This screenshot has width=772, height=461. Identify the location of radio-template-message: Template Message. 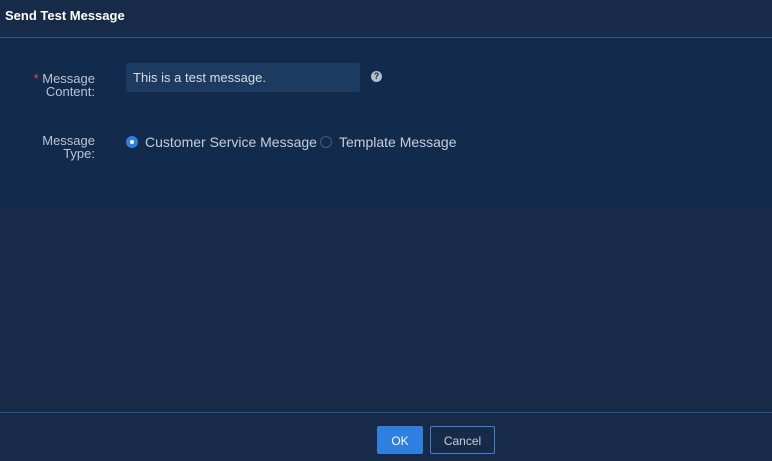
(388, 142).